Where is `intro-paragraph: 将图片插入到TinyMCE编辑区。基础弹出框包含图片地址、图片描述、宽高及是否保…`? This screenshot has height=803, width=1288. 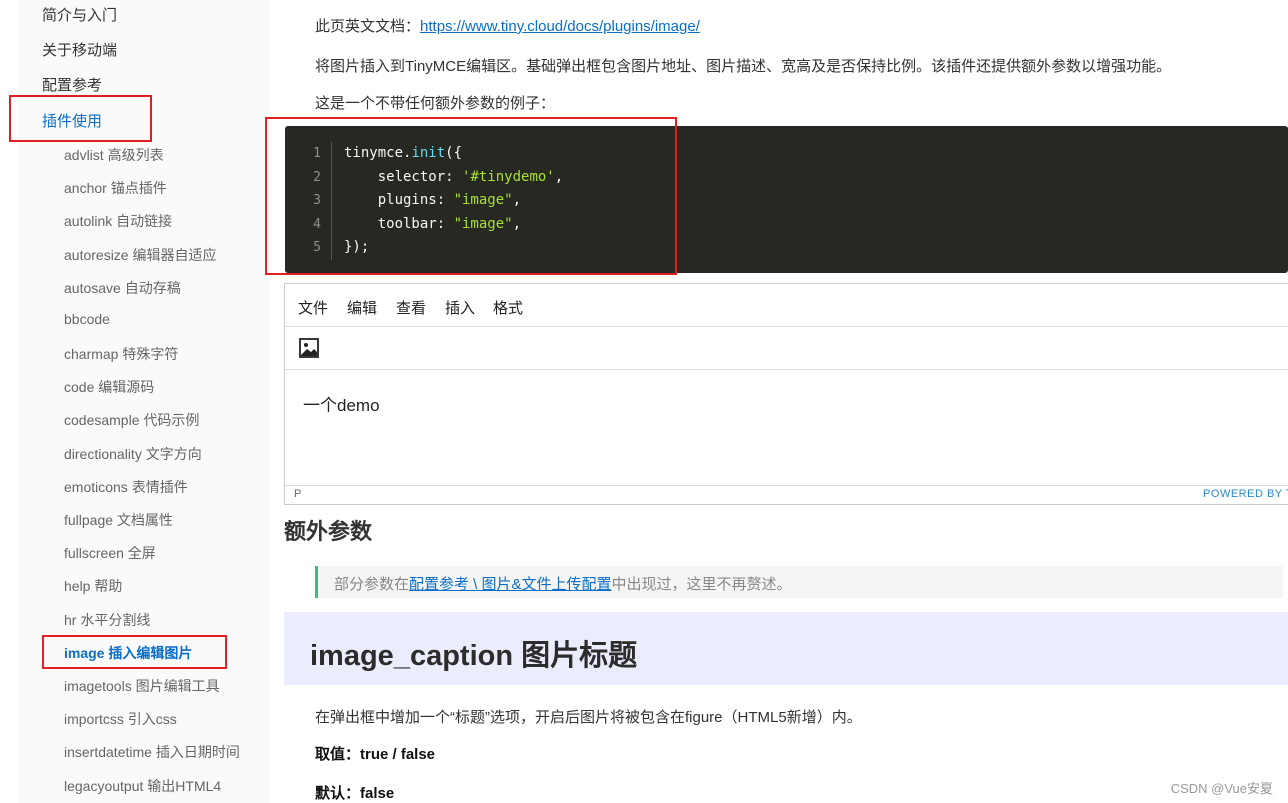 intro-paragraph: 将图片插入到TinyMCE编辑区。基础弹出框包含图片地址、图片描述、宽高及是否保… is located at coordinates (743, 66).